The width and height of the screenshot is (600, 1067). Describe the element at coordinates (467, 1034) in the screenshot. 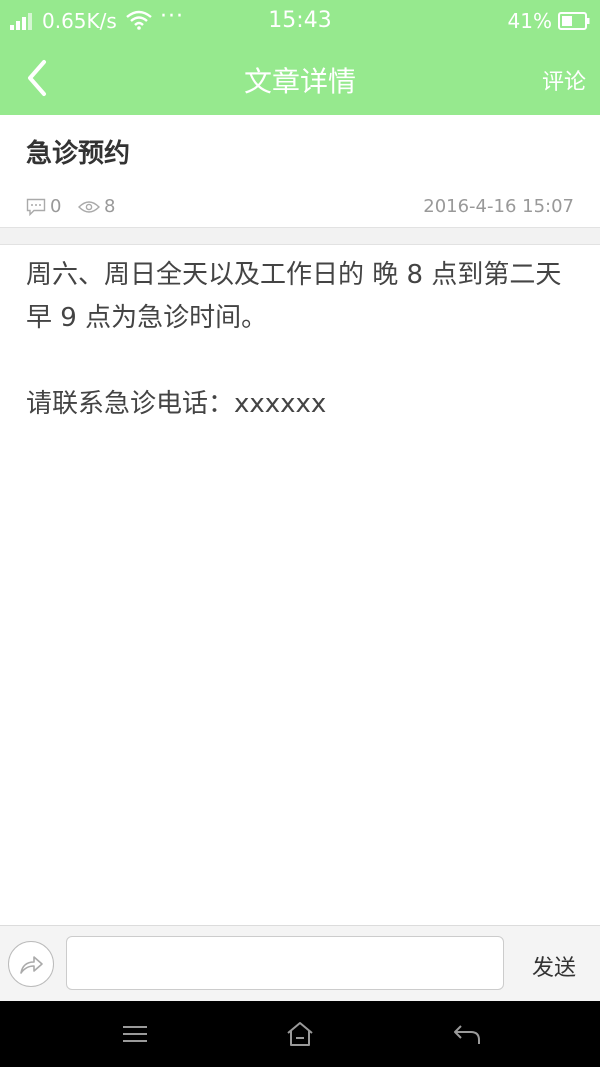

I see `return-icon` at that location.